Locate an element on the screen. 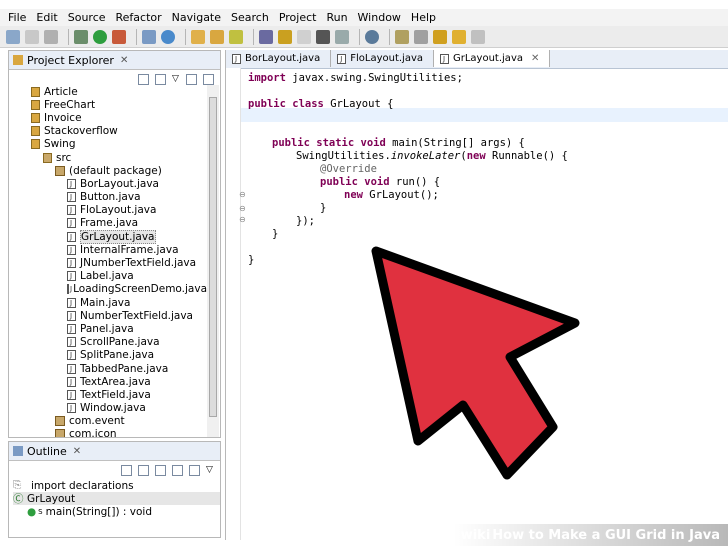 This screenshot has width=728, height=546. tree-item-label: Frame.java is located at coordinates (109, 223).